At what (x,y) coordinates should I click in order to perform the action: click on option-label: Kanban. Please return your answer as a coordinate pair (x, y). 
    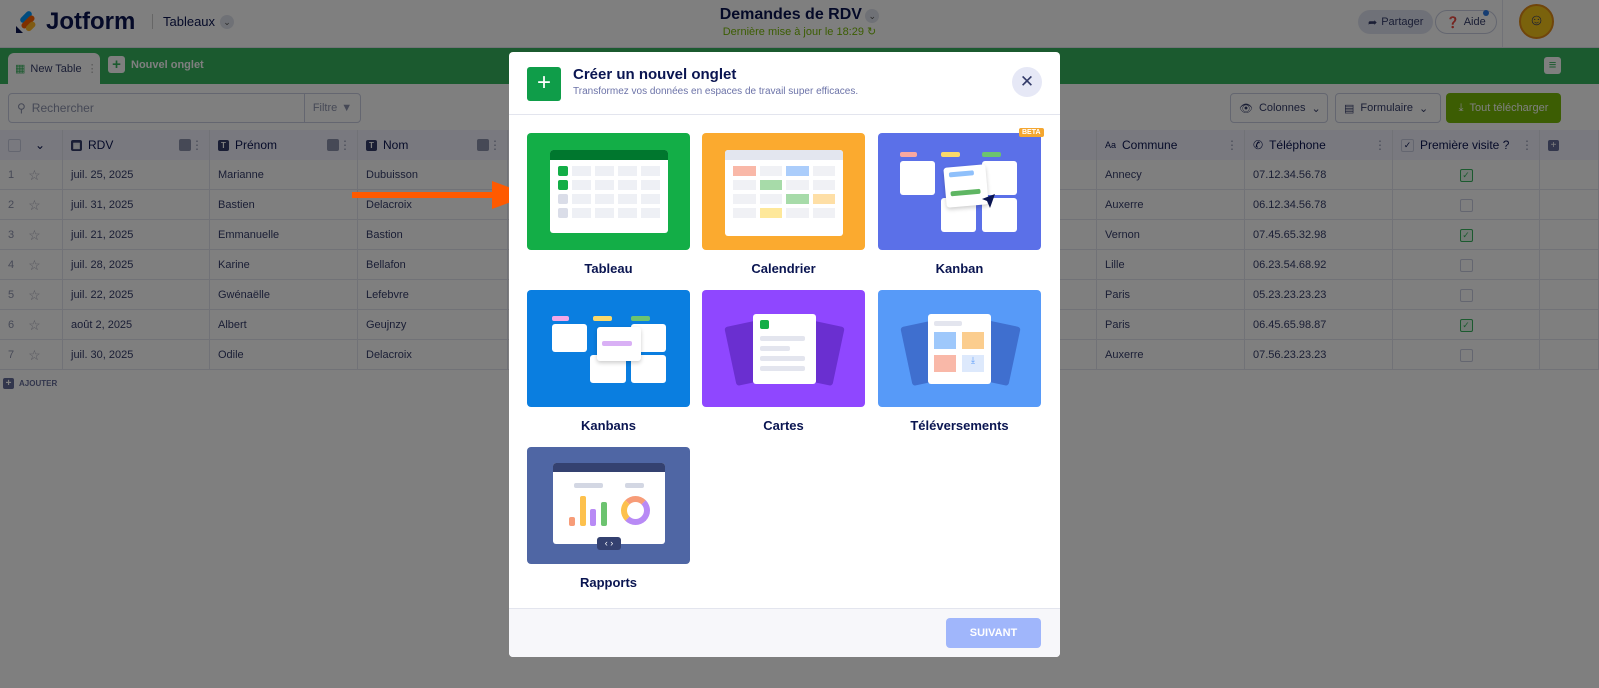
    Looking at the image, I should click on (959, 268).